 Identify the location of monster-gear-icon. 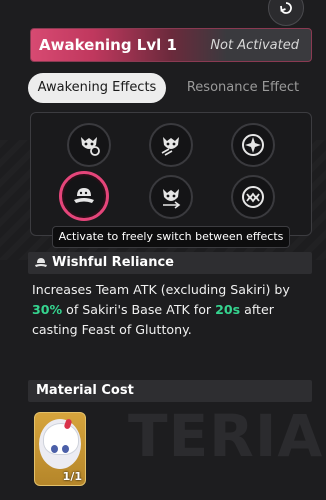
(90, 146).